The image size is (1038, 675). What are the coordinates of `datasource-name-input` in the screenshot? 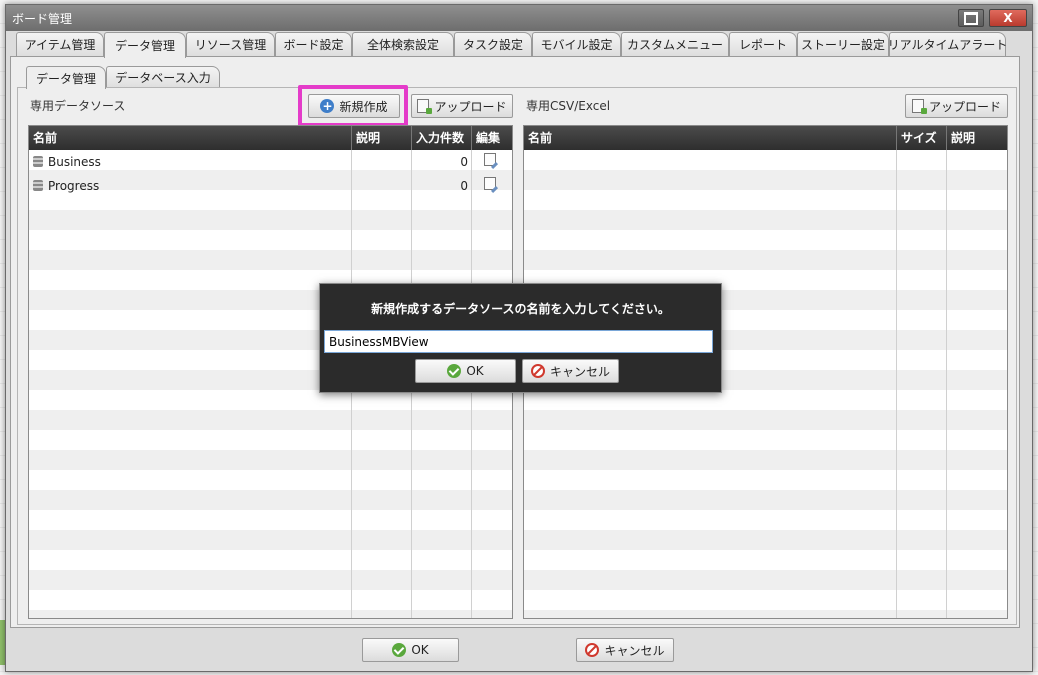 It's located at (518, 341).